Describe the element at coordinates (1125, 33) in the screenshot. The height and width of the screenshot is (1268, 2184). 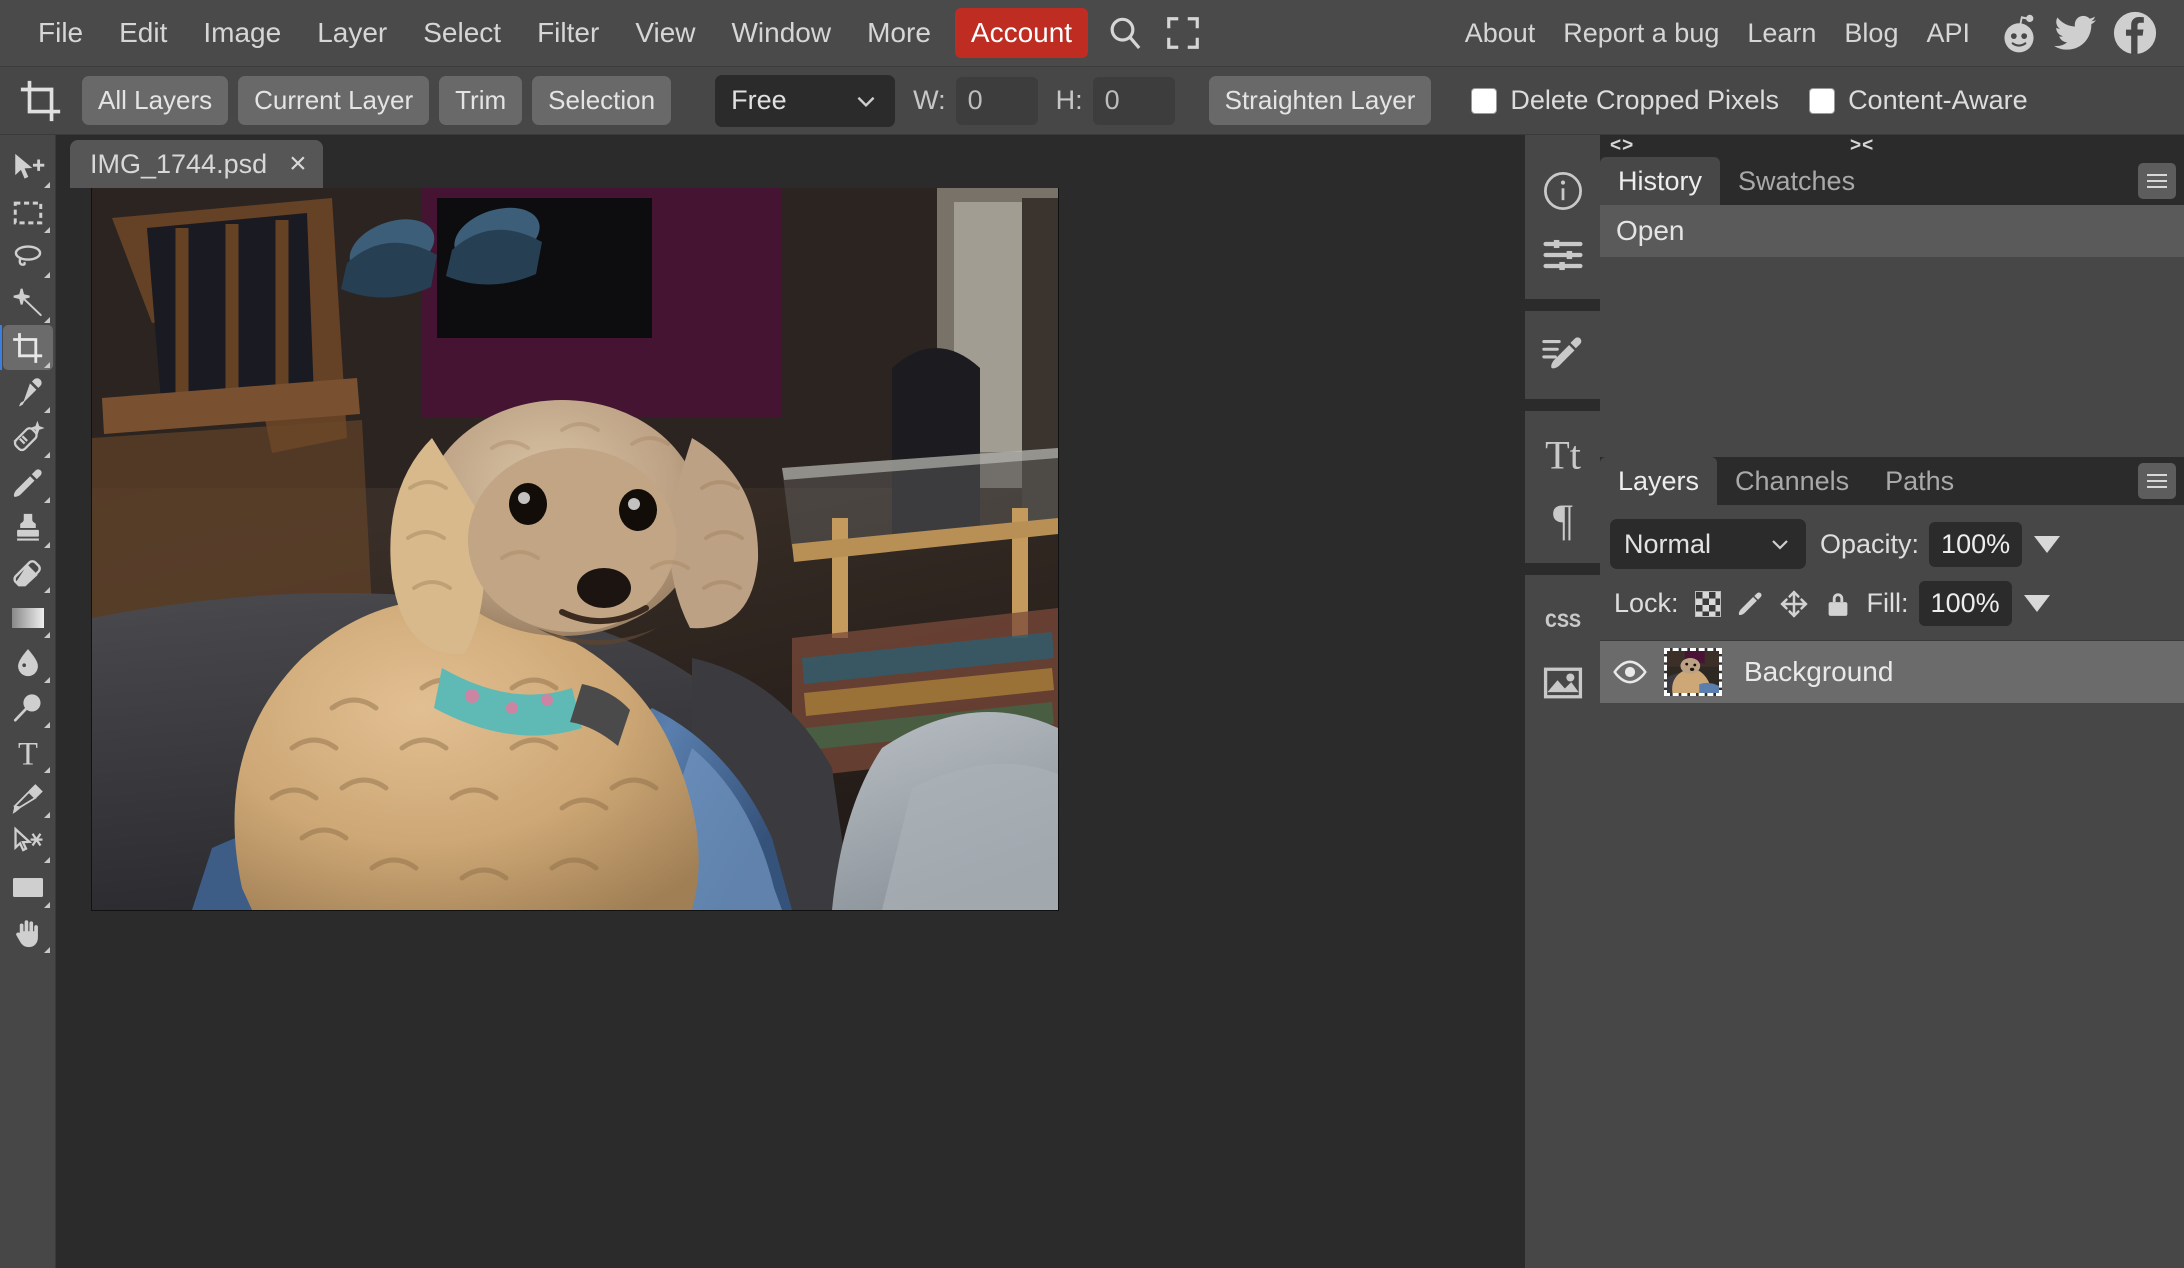
I see `search-icon` at that location.